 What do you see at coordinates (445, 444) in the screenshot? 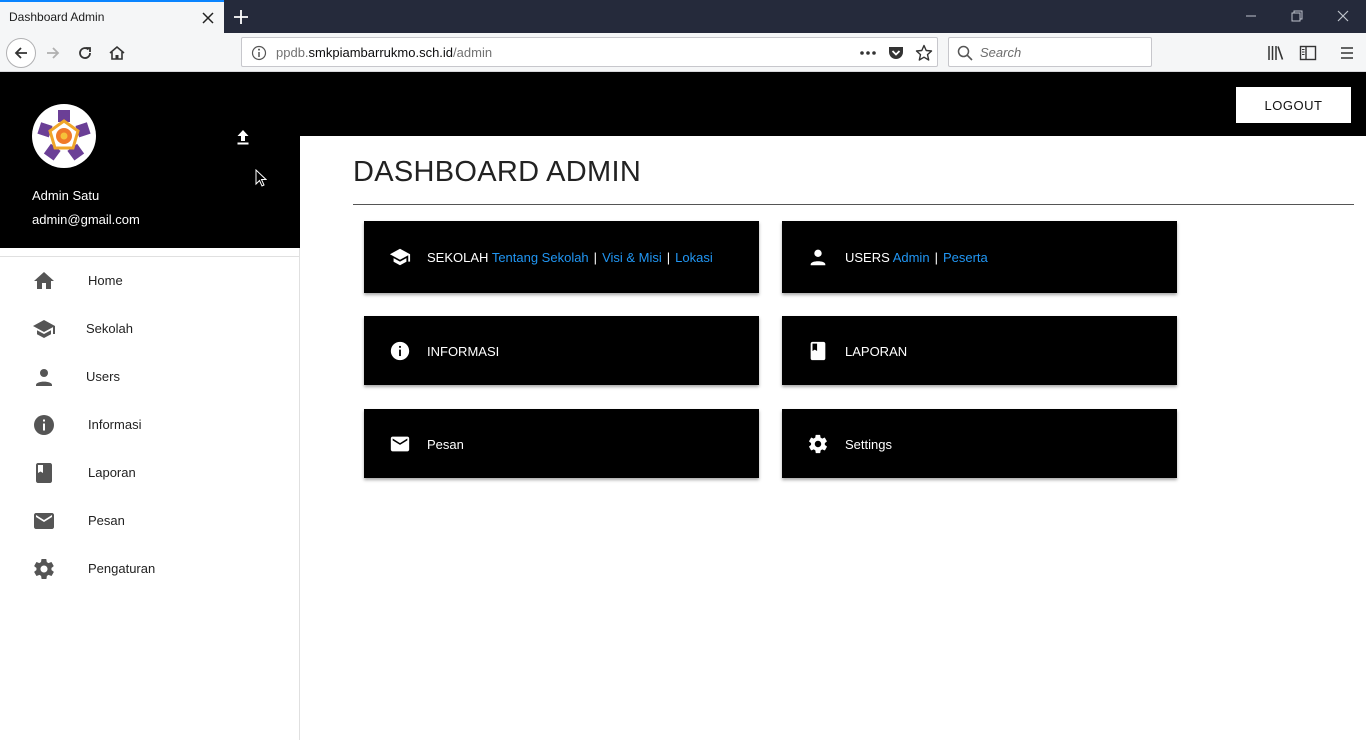
I see `card-pesan-label: Pesan` at bounding box center [445, 444].